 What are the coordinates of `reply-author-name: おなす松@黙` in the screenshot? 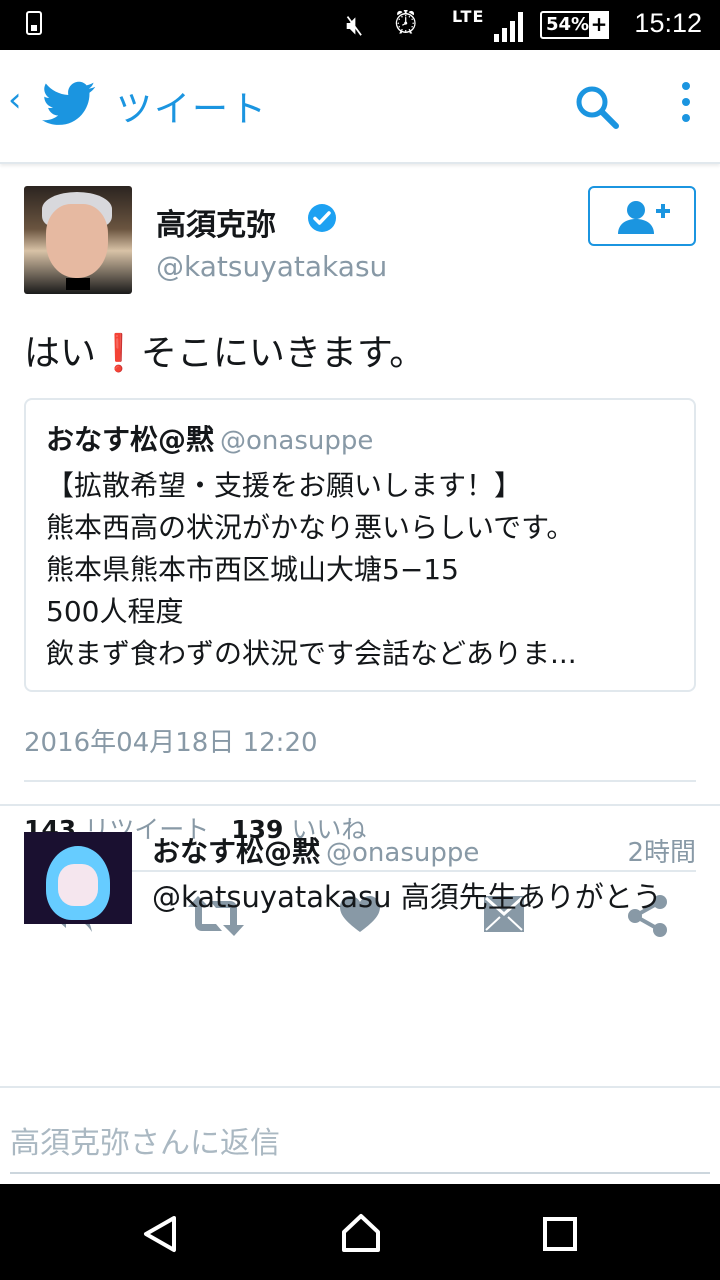 It's located at (236, 851).